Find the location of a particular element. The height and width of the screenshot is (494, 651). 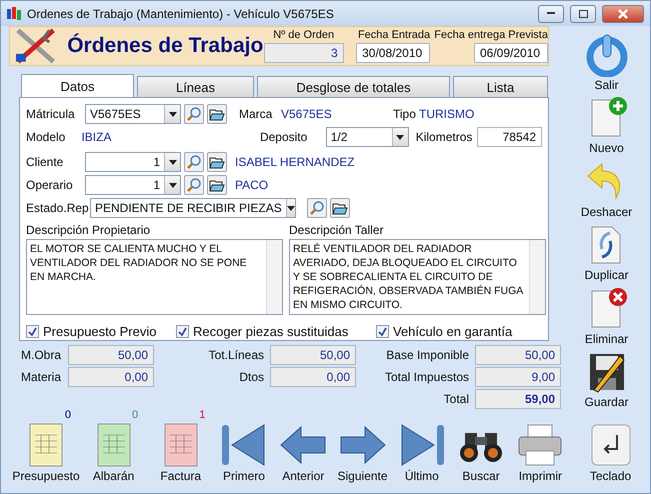

printer-icon is located at coordinates (540, 445).